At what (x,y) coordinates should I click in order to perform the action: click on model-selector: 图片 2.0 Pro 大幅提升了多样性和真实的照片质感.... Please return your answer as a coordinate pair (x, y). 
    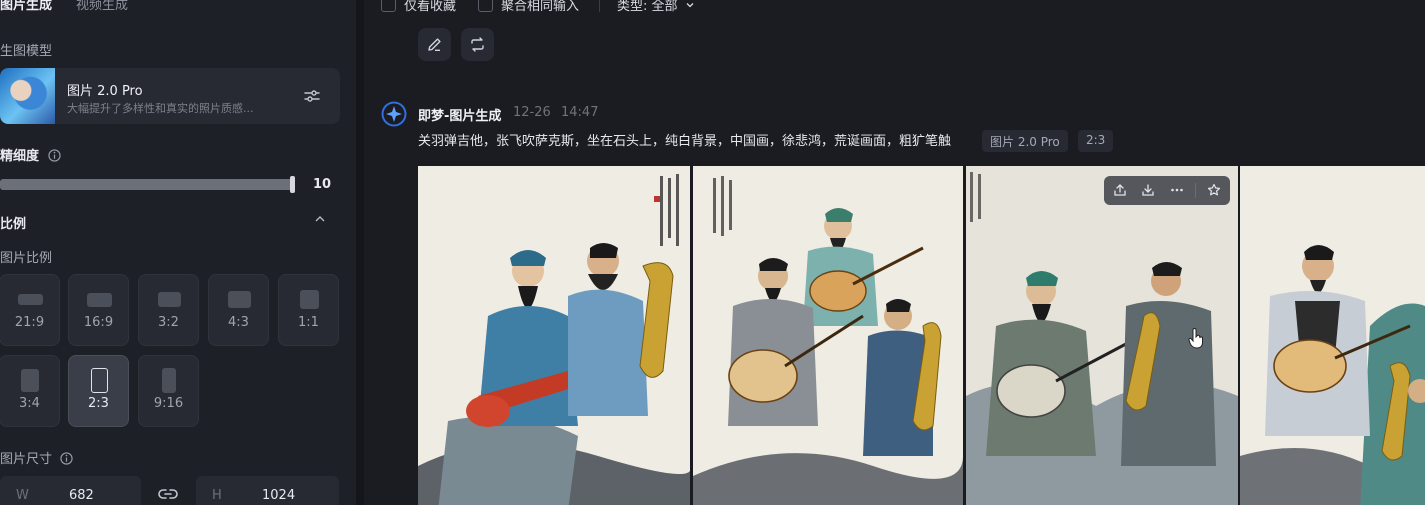
    Looking at the image, I should click on (170, 96).